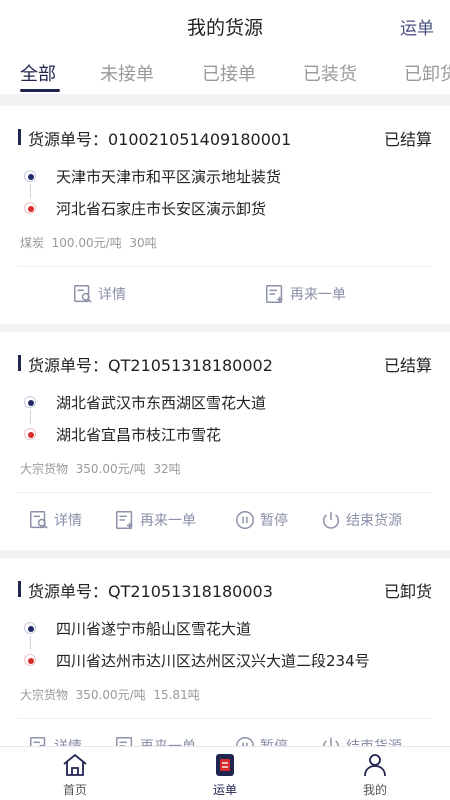  I want to click on origin-row: 四川省遂宁市船山区雪花大道, so click(227, 628).